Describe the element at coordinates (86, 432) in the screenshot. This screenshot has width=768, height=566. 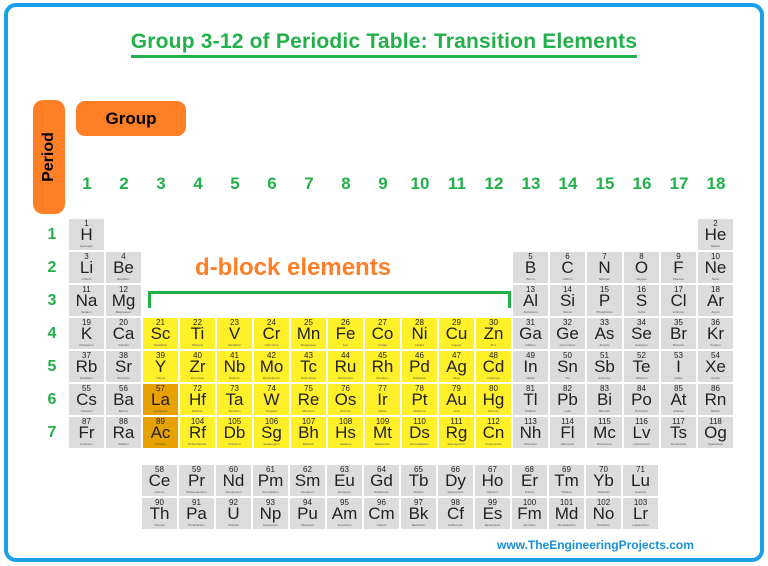
I see `element-symbol: Fr` at that location.